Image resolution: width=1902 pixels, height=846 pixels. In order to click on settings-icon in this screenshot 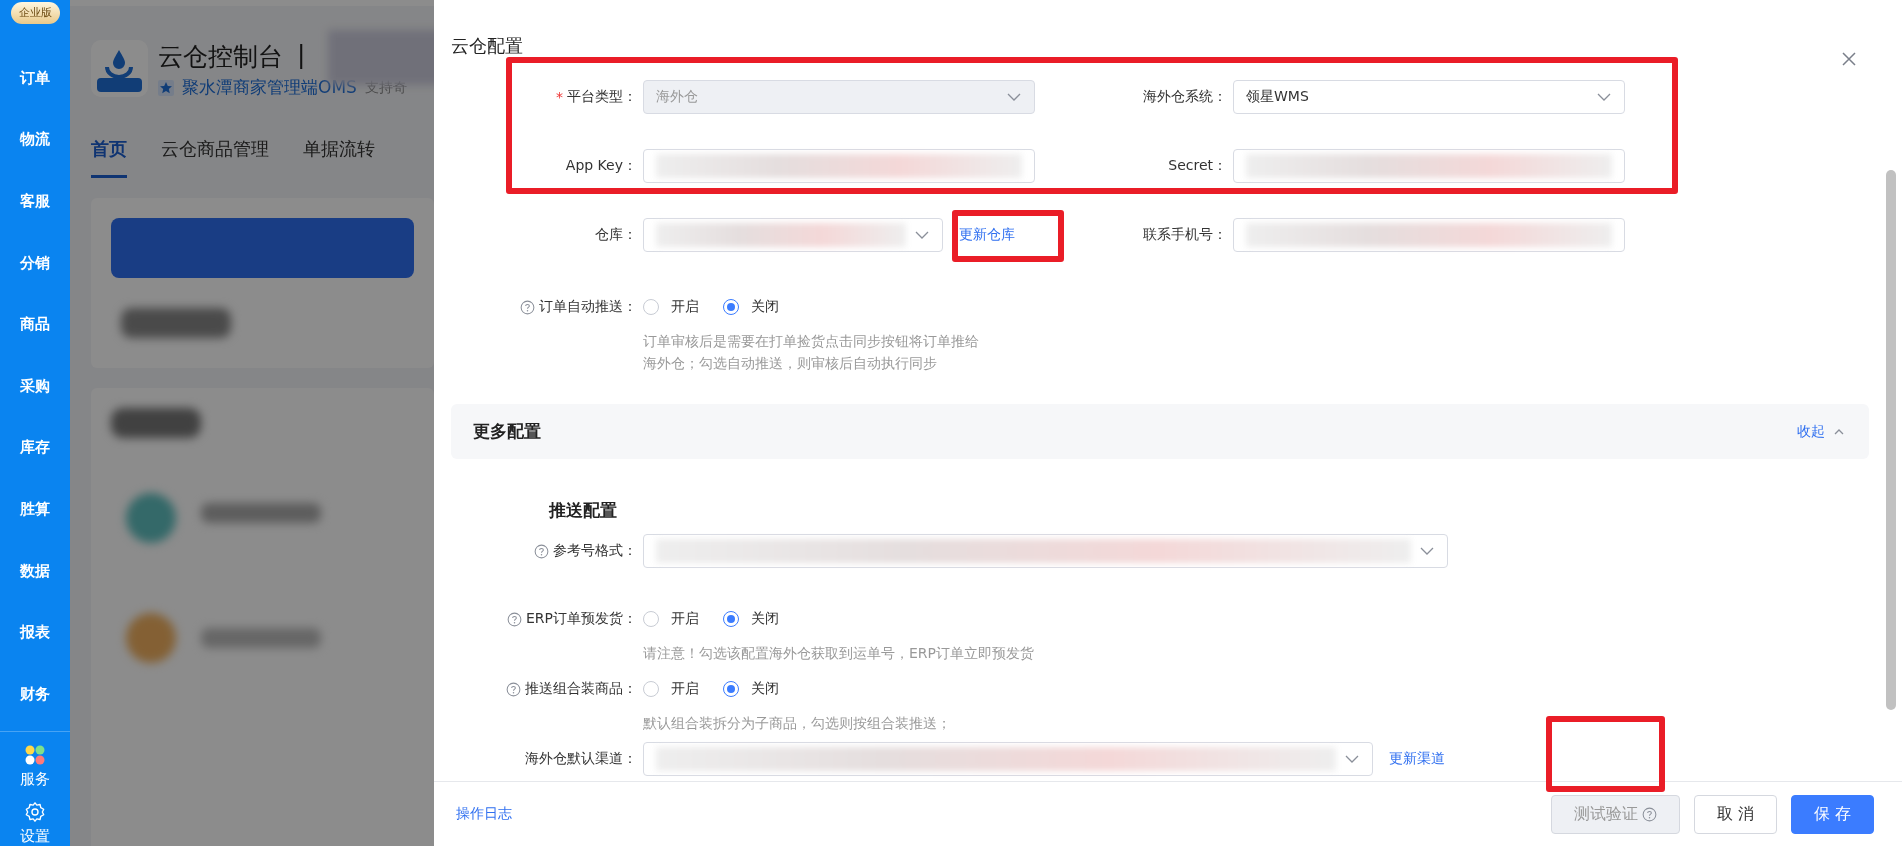, I will do `click(35, 812)`.